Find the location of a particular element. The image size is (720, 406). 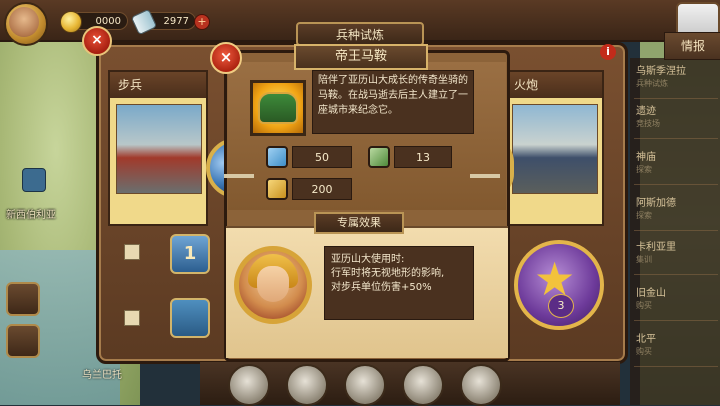

effect-line: 亚历山大使用时: is located at coordinates (368, 259).